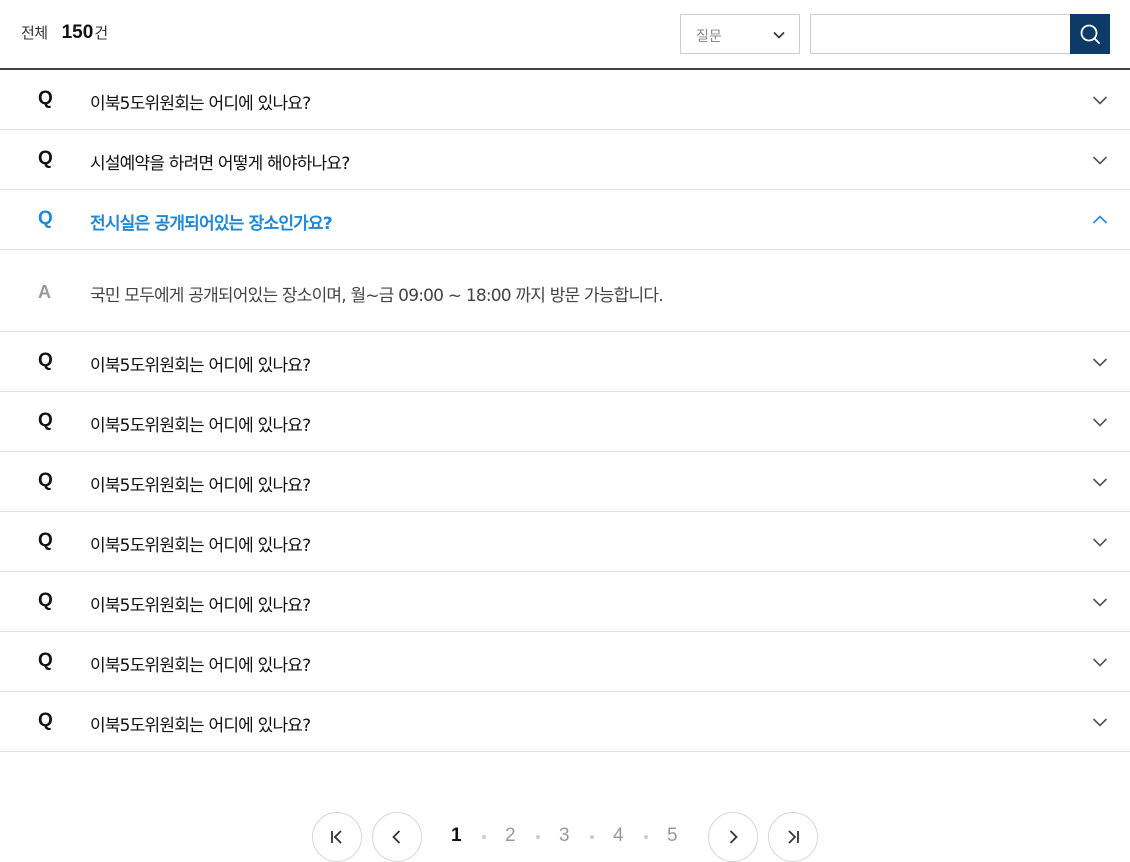 The image size is (1130, 862). I want to click on last-page-button, so click(793, 837).